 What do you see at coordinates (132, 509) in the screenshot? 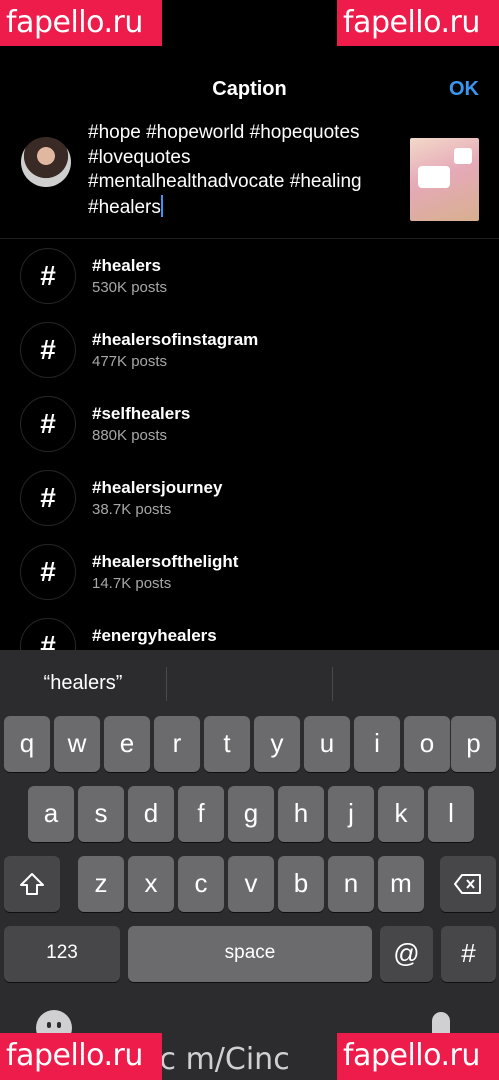
I see `suggestion-post-count: 38.7K posts` at bounding box center [132, 509].